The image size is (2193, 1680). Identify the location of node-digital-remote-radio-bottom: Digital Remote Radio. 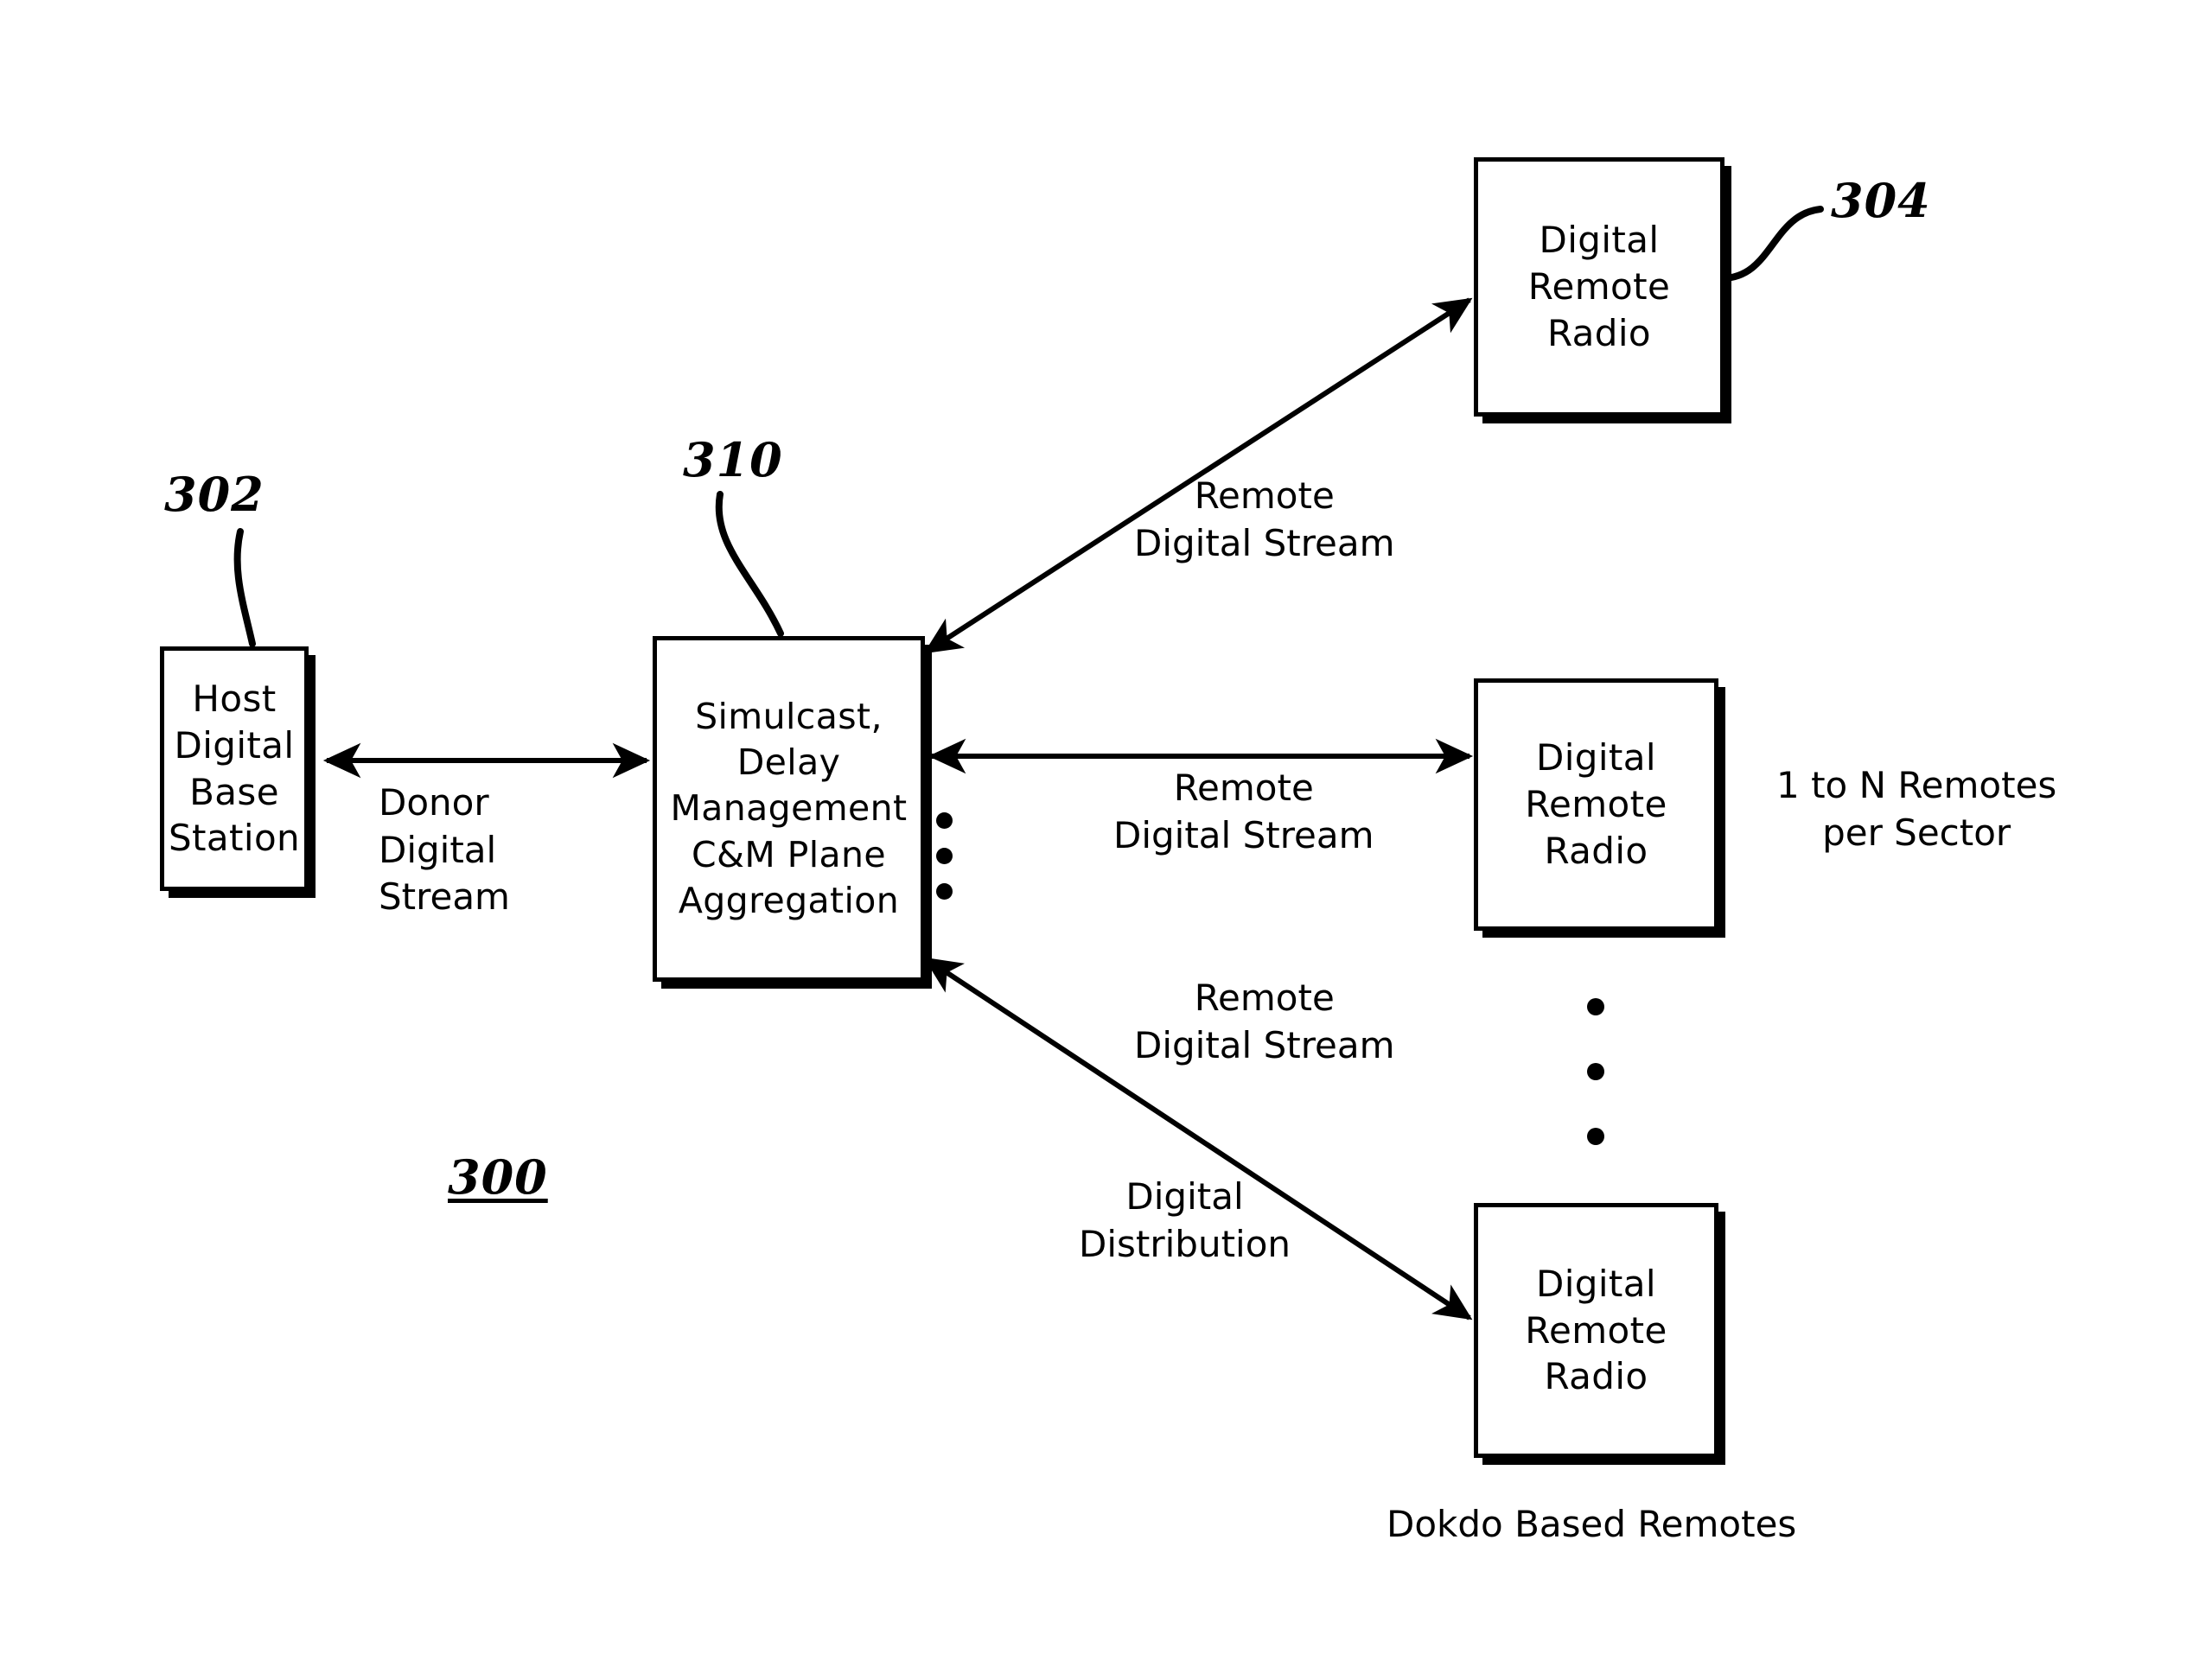
(1596, 1331).